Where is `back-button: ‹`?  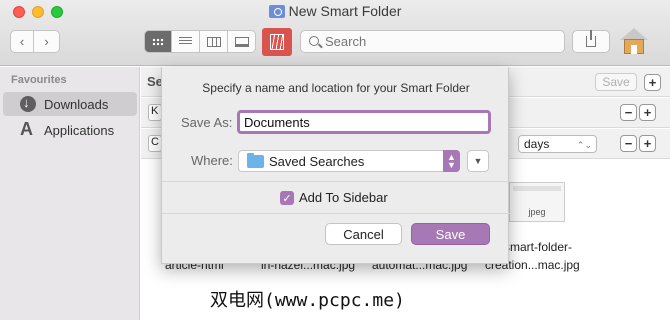 back-button: ‹ is located at coordinates (22, 41).